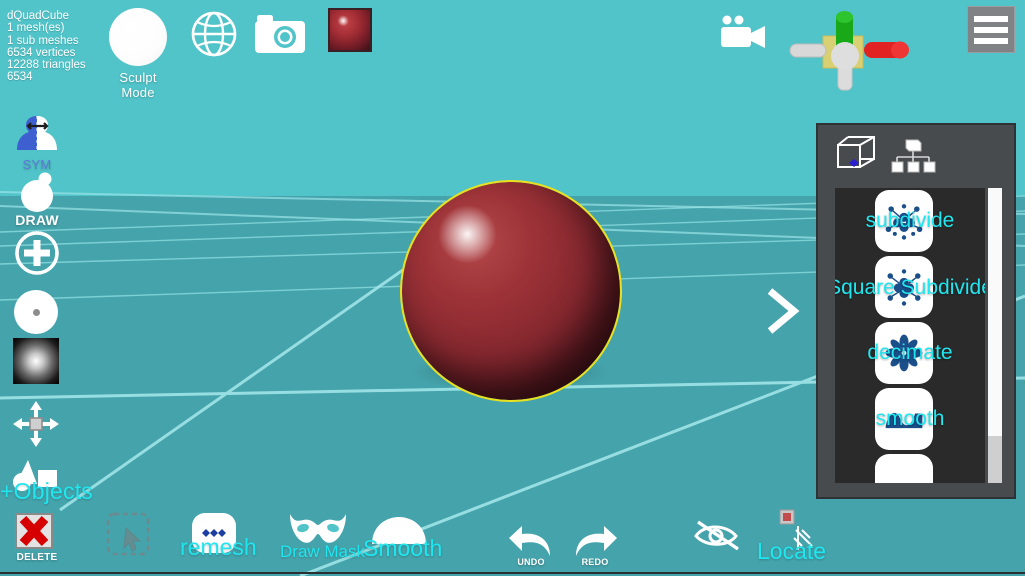  I want to click on locate-label: Locate, so click(792, 551).